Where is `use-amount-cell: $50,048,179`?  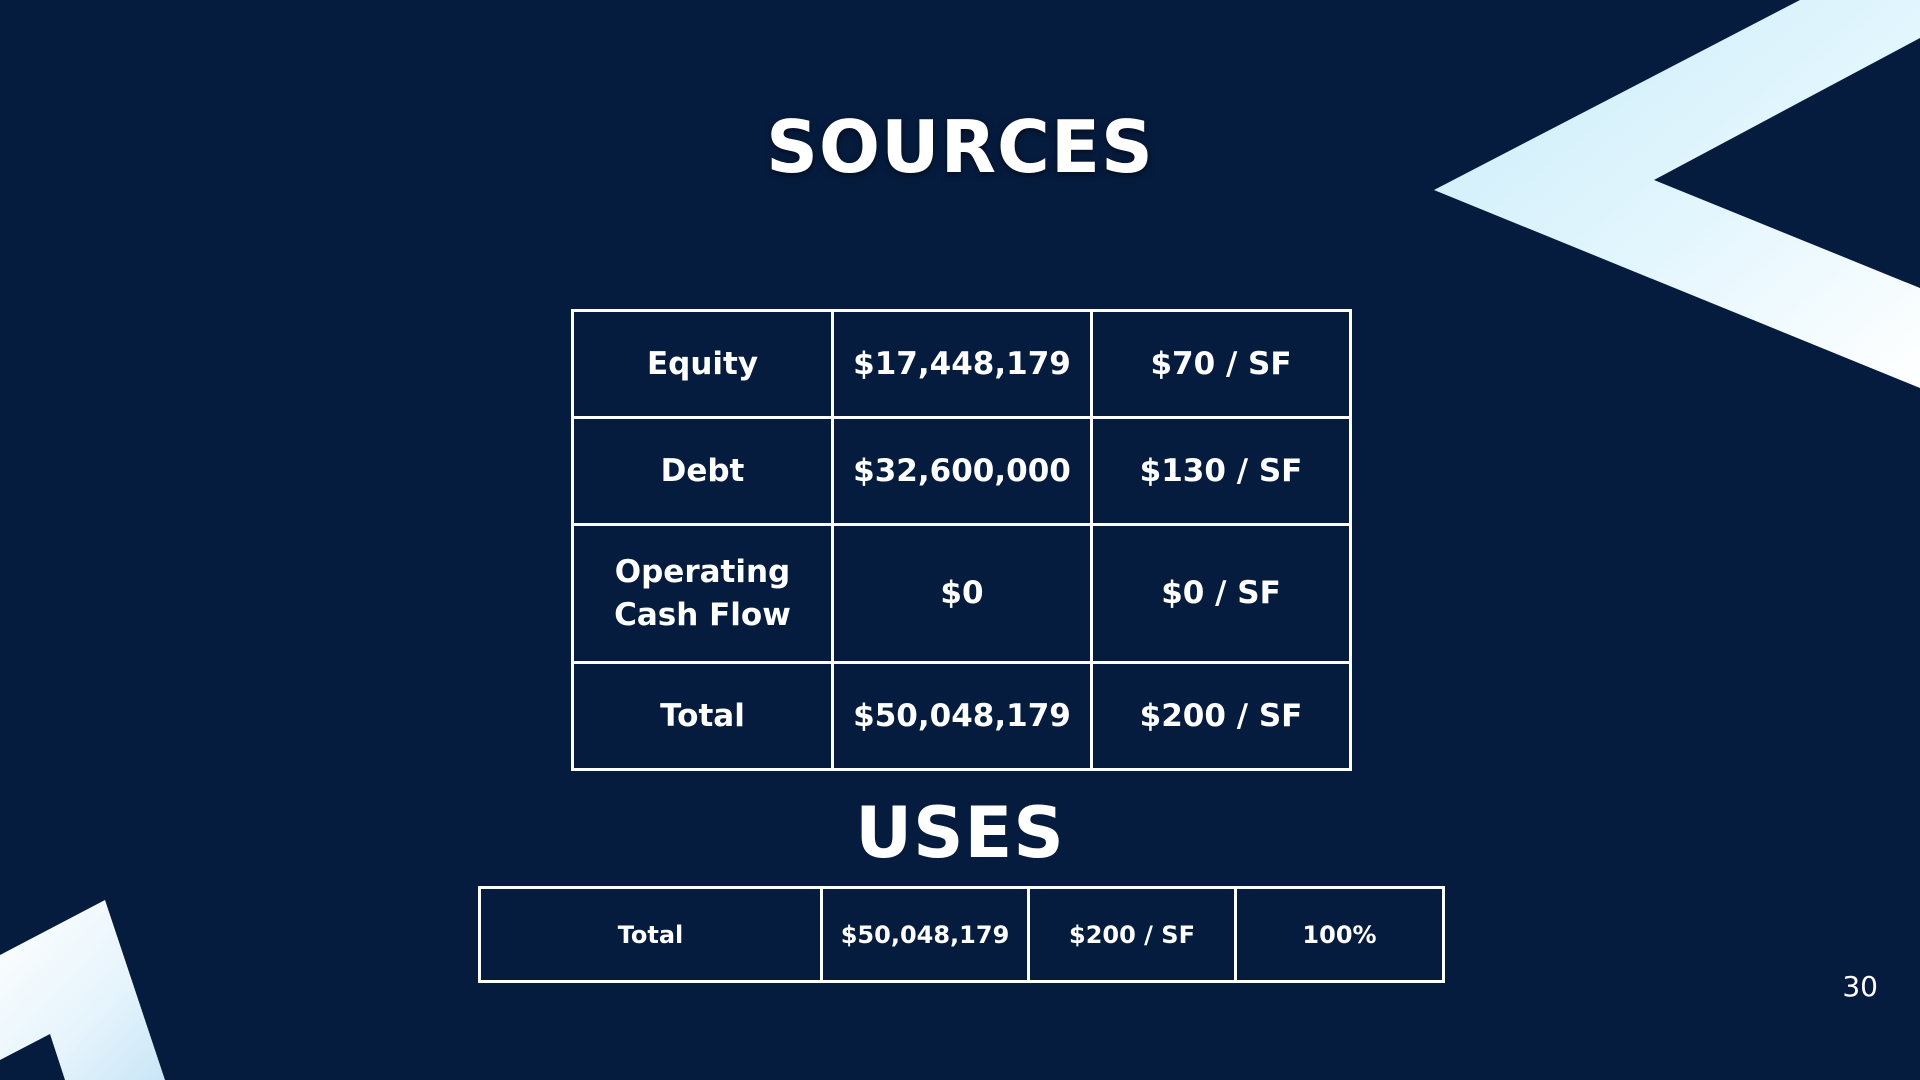 use-amount-cell: $50,048,179 is located at coordinates (925, 934).